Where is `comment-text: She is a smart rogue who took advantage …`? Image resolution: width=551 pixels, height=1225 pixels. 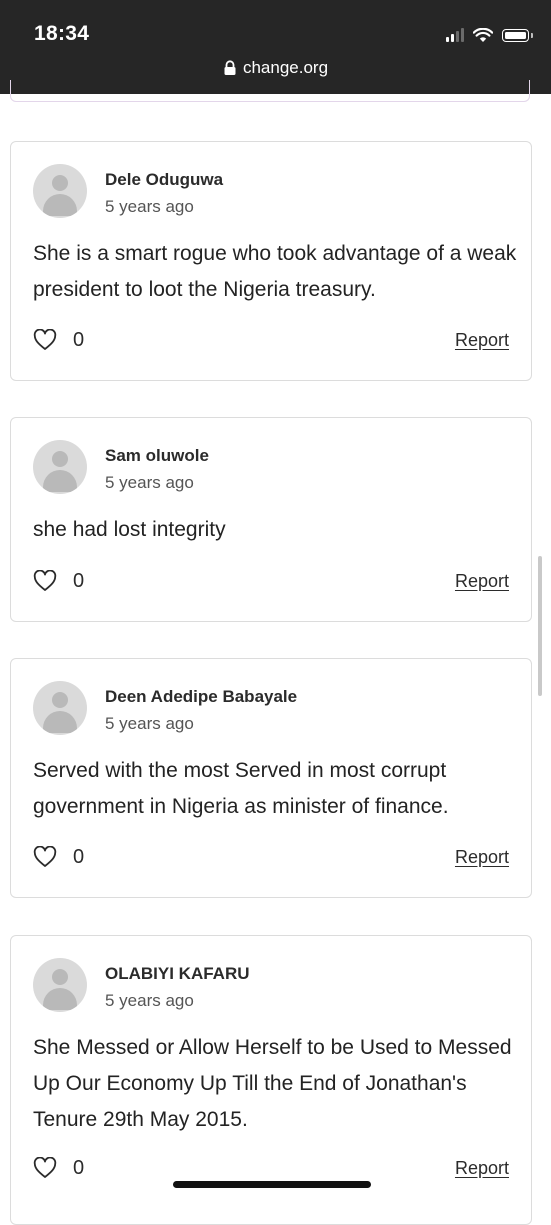 comment-text: She is a smart rogue who took advantage … is located at coordinates (275, 271).